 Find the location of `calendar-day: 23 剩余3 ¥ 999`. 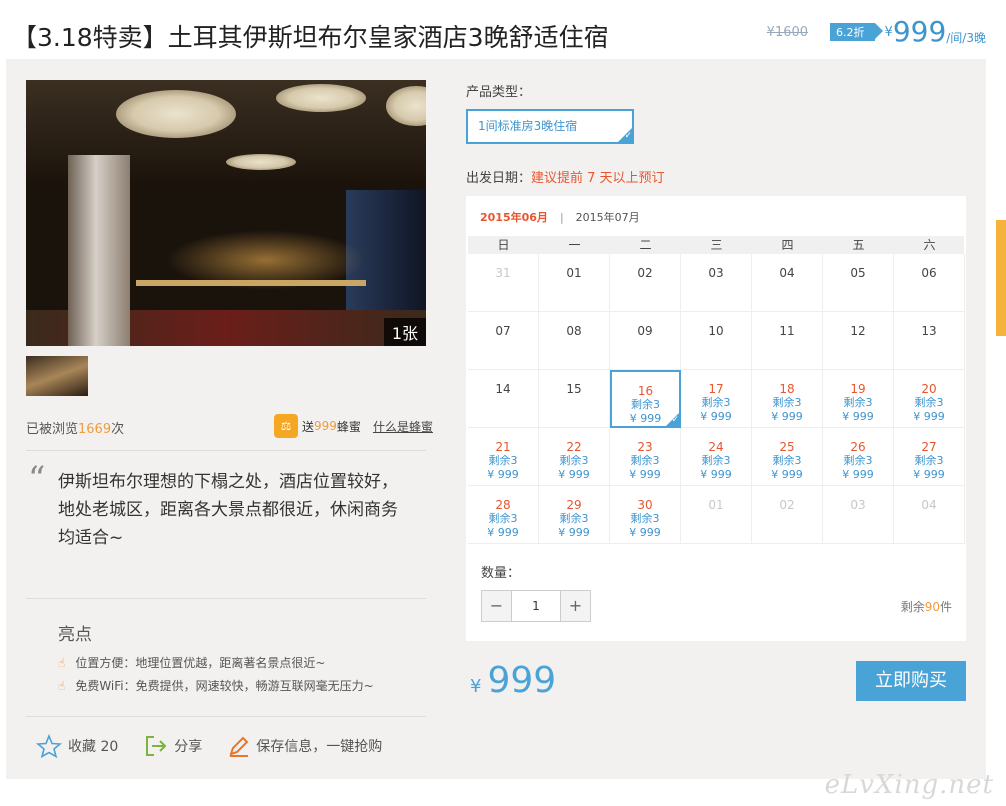

calendar-day: 23 剩余3 ¥ 999 is located at coordinates (645, 457).